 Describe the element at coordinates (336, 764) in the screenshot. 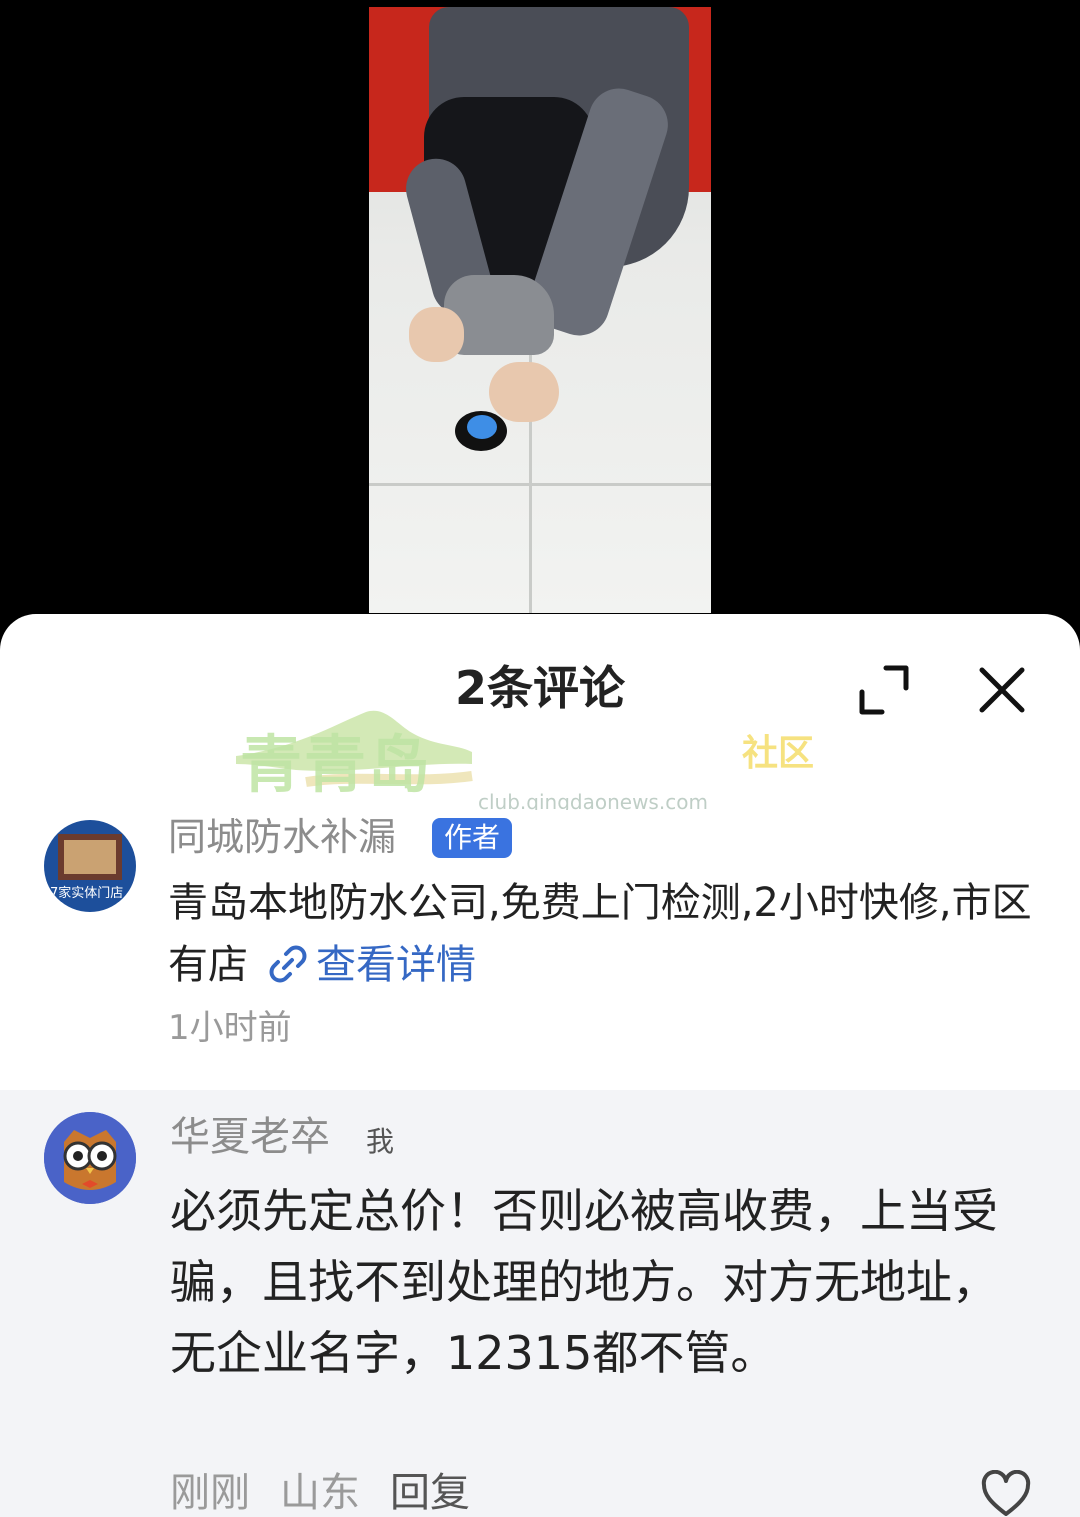

I see `watermark-brand: 青青岛` at that location.